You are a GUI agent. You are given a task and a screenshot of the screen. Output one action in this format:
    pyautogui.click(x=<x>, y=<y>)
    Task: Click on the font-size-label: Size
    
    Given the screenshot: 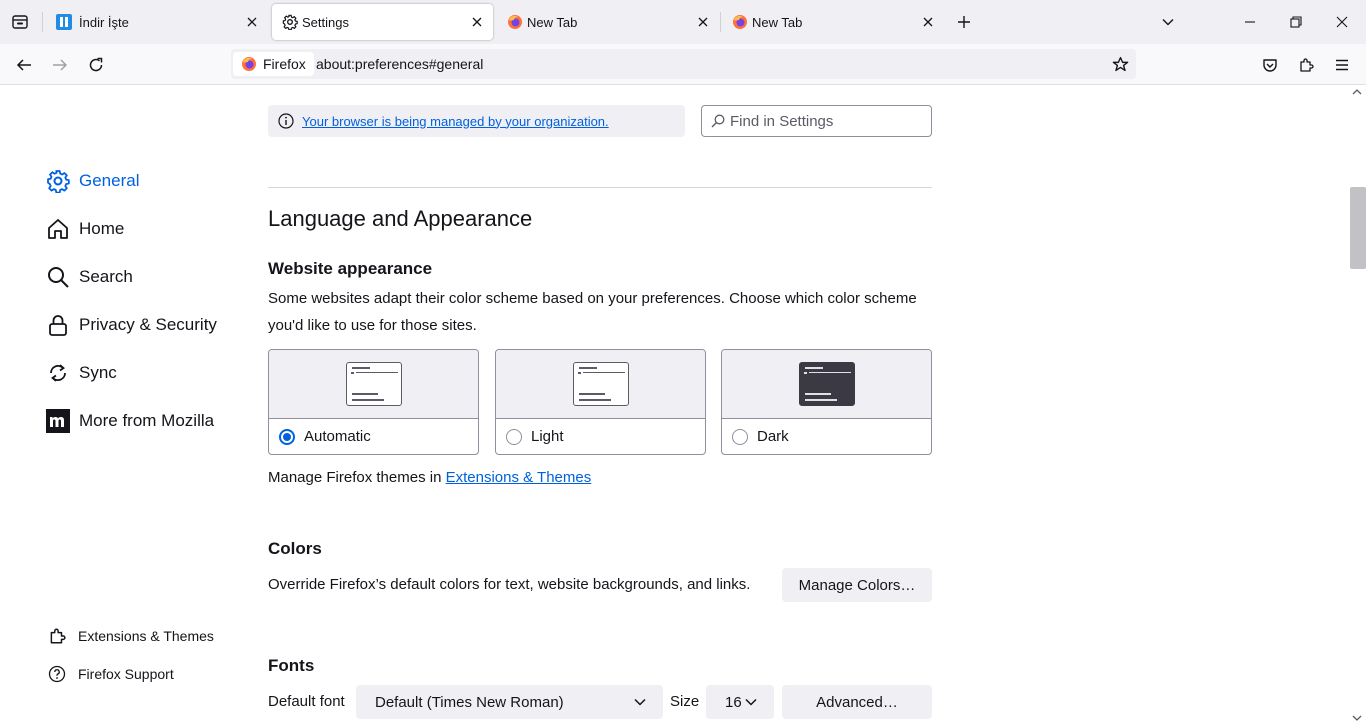 What is the action you would take?
    pyautogui.click(x=685, y=701)
    